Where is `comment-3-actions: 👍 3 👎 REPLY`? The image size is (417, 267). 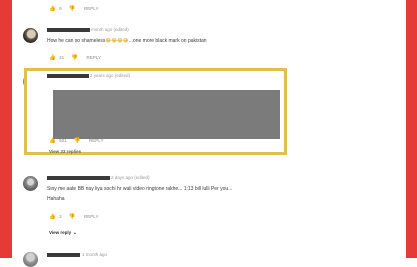
comment-3-actions: 👍 3 👎 REPLY is located at coordinates (73, 217).